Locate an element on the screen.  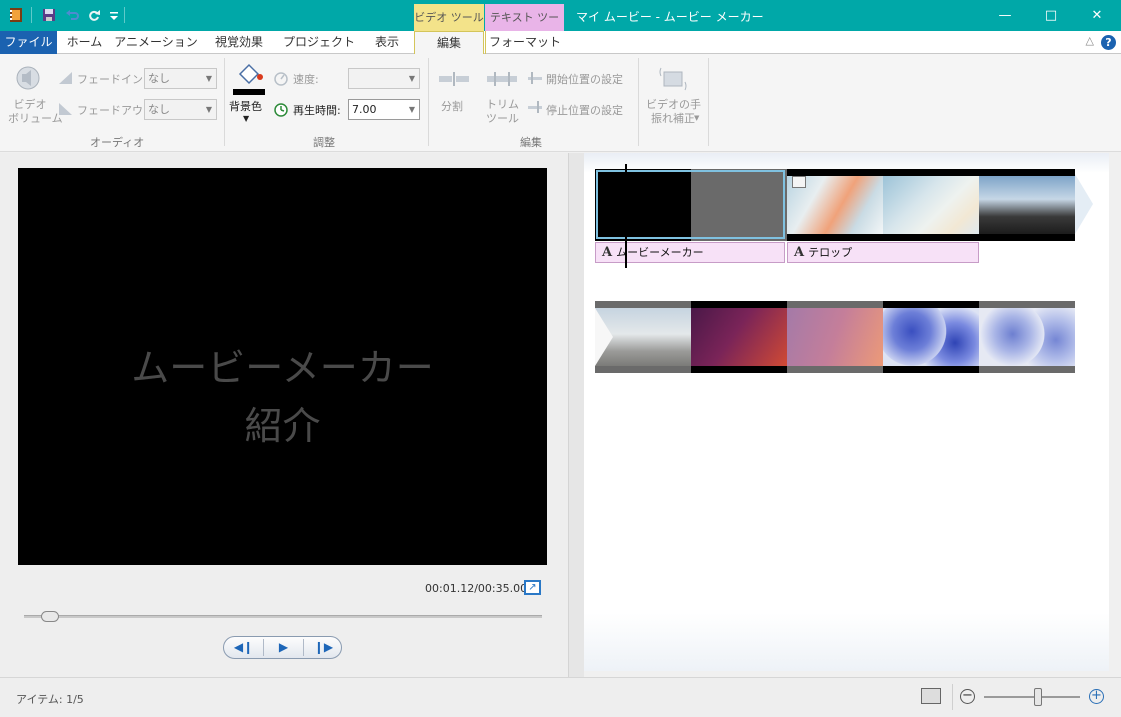
playhead is located at coordinates (626, 216).